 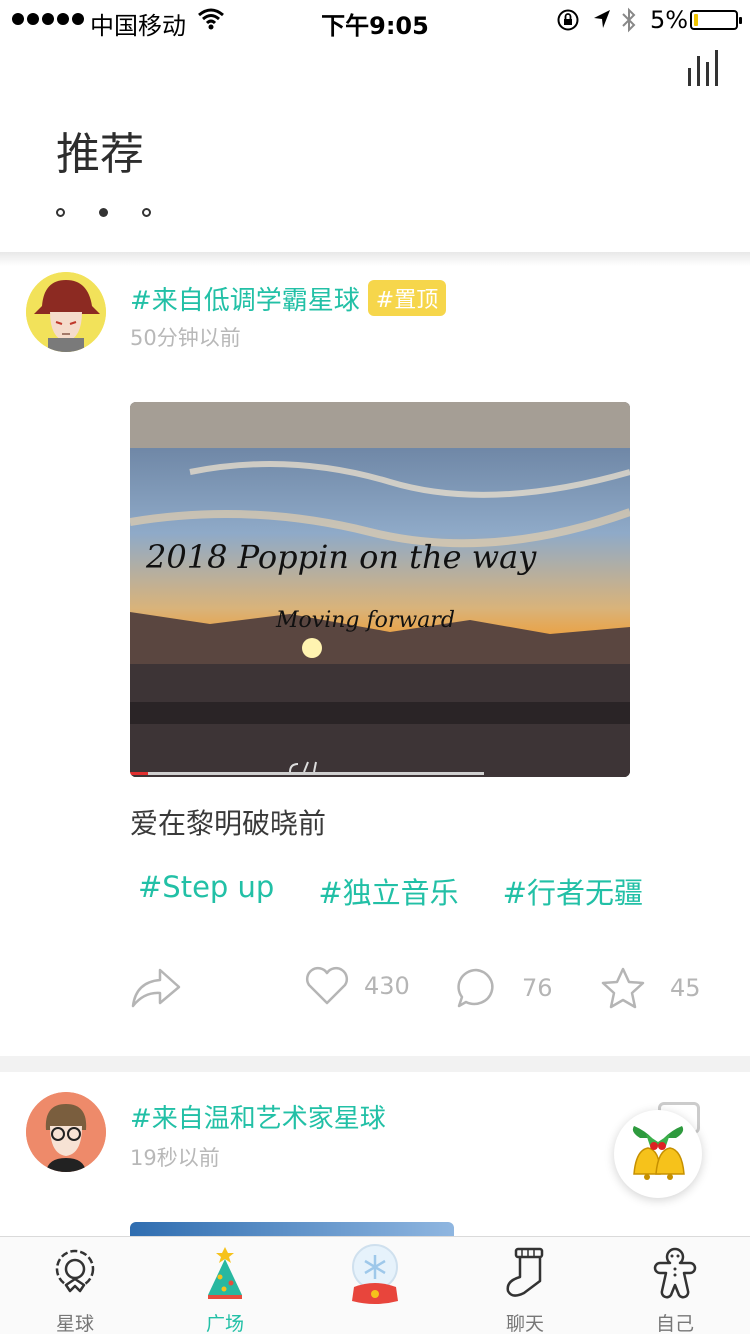 I want to click on share-button, so click(x=156, y=988).